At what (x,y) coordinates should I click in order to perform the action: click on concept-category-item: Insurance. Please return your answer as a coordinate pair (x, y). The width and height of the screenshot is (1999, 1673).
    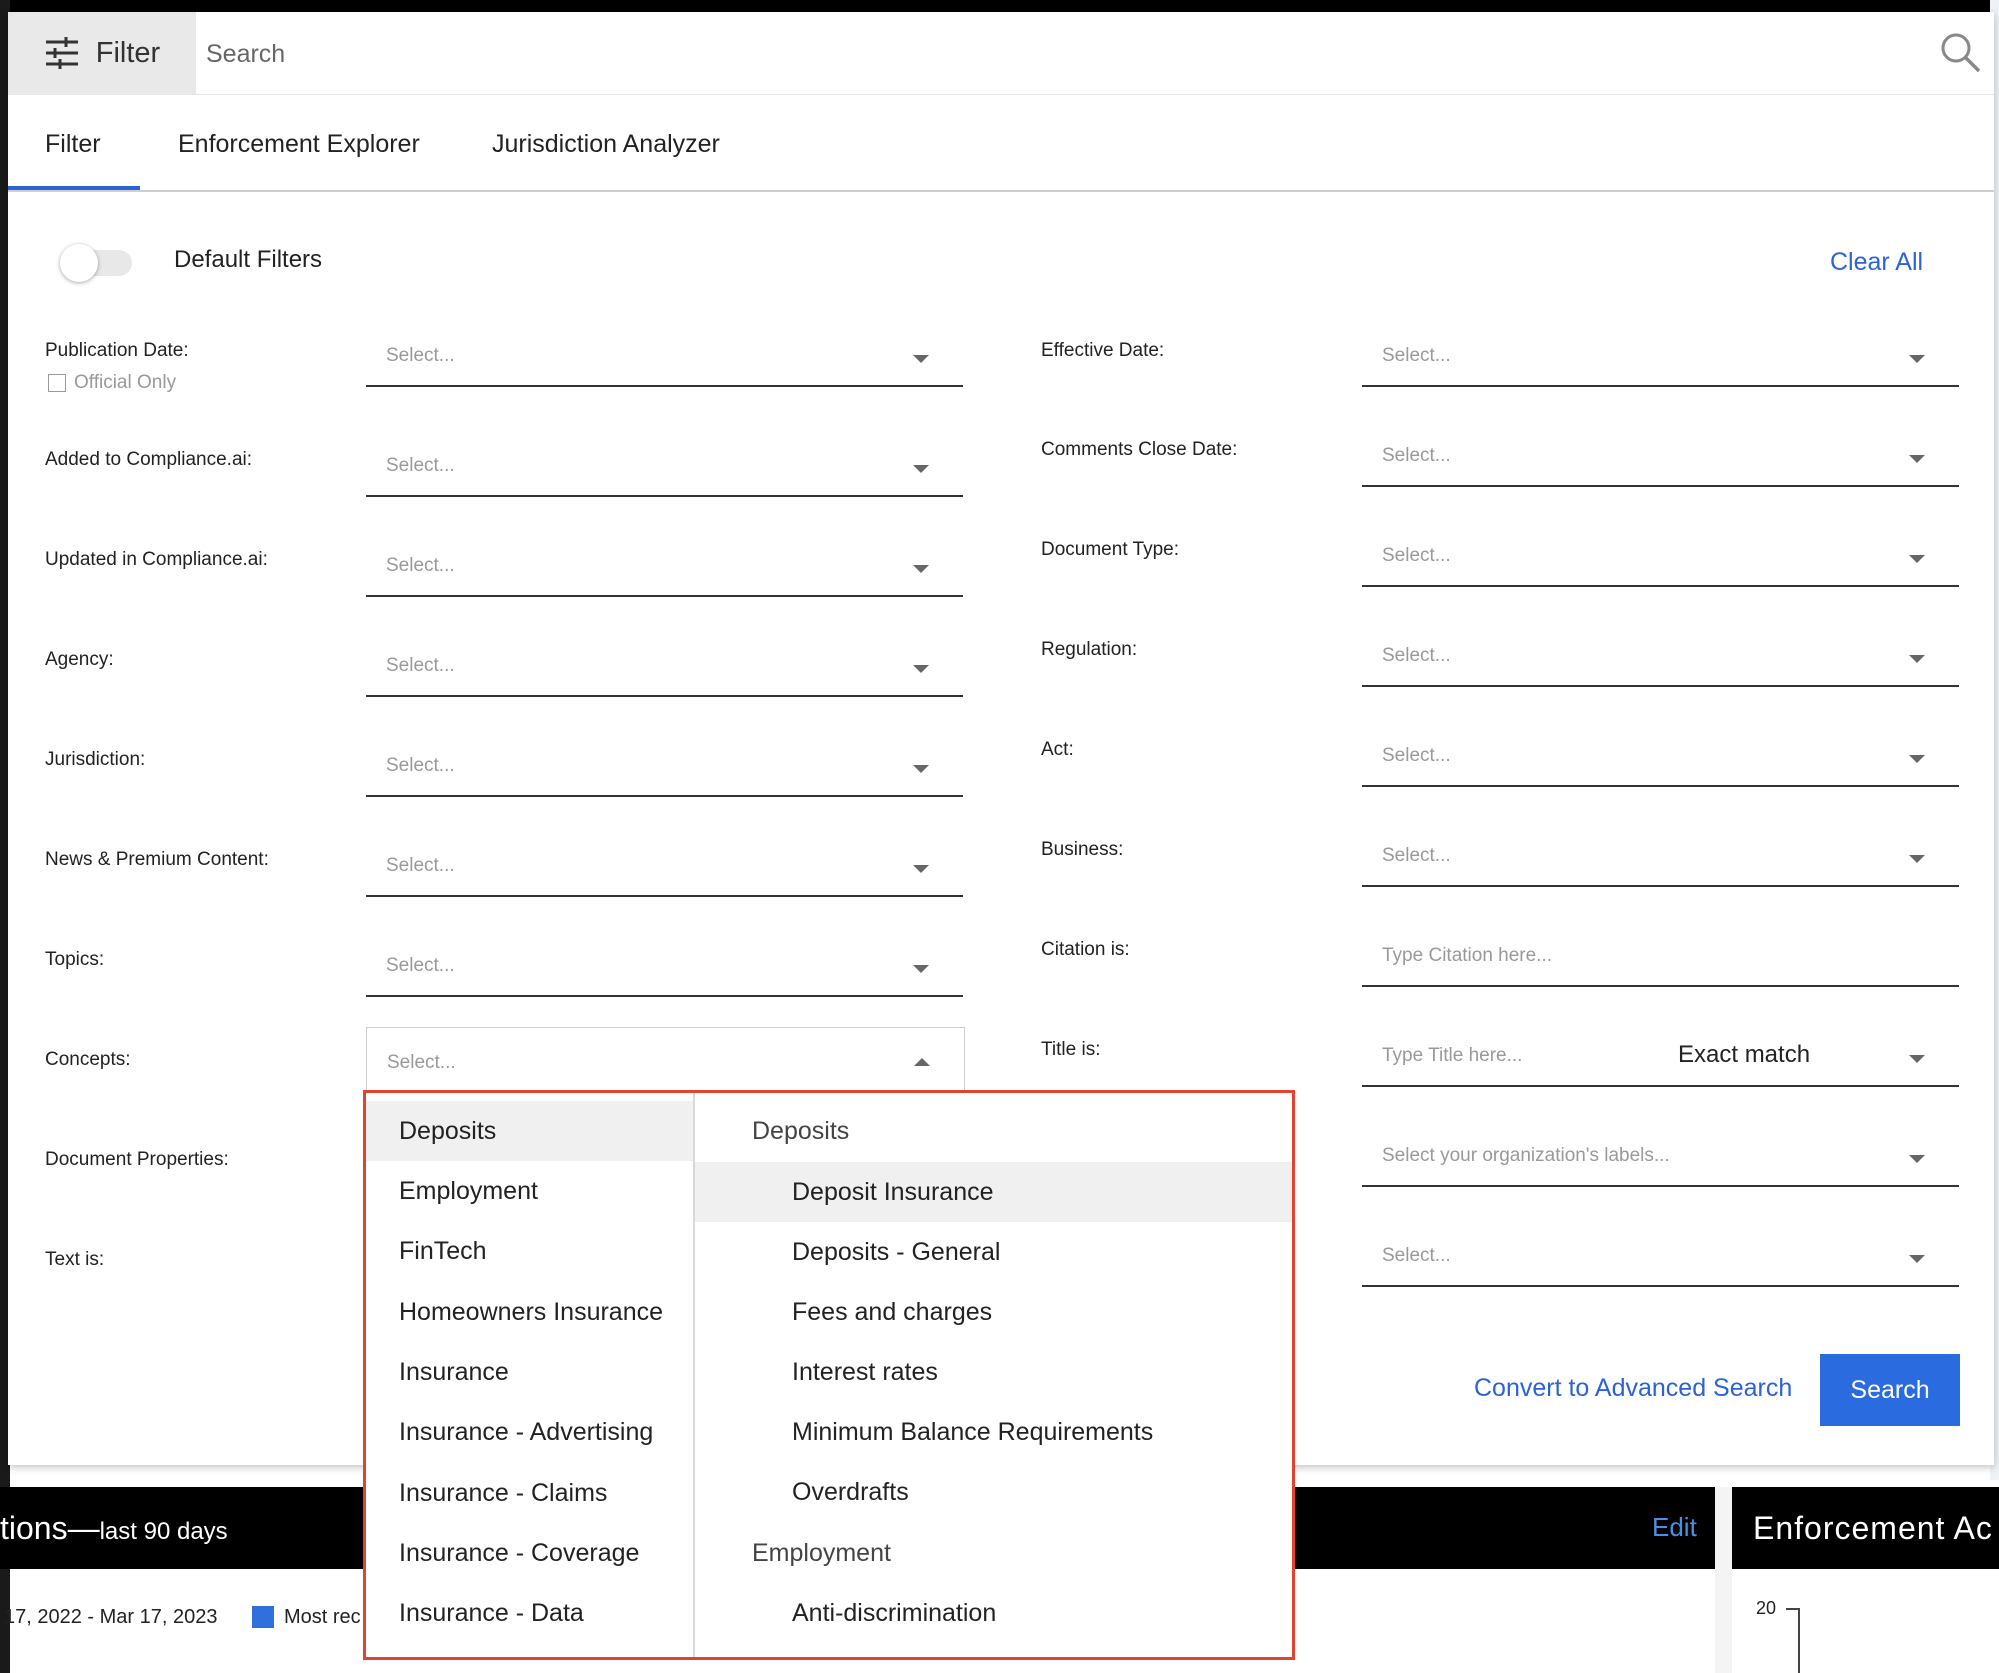
    Looking at the image, I should click on (529, 1372).